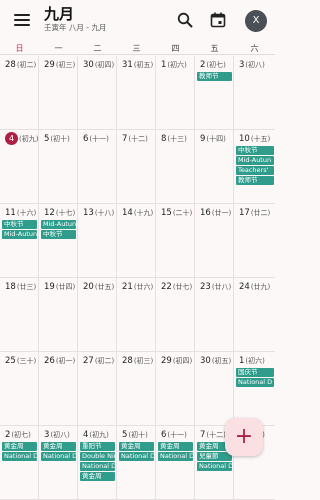 This screenshot has height=500, width=320. What do you see at coordinates (58, 315) in the screenshot?
I see `day-cell: 19(廿四)` at bounding box center [58, 315].